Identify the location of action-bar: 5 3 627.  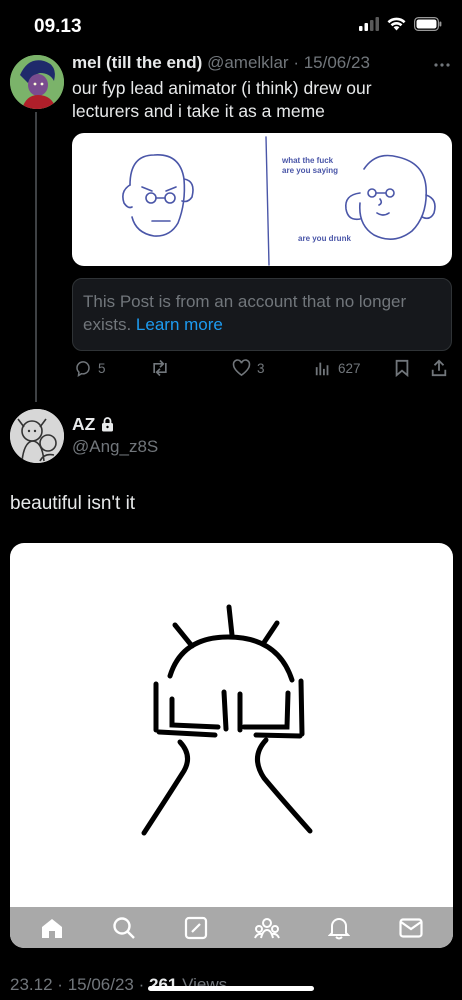
(262, 371).